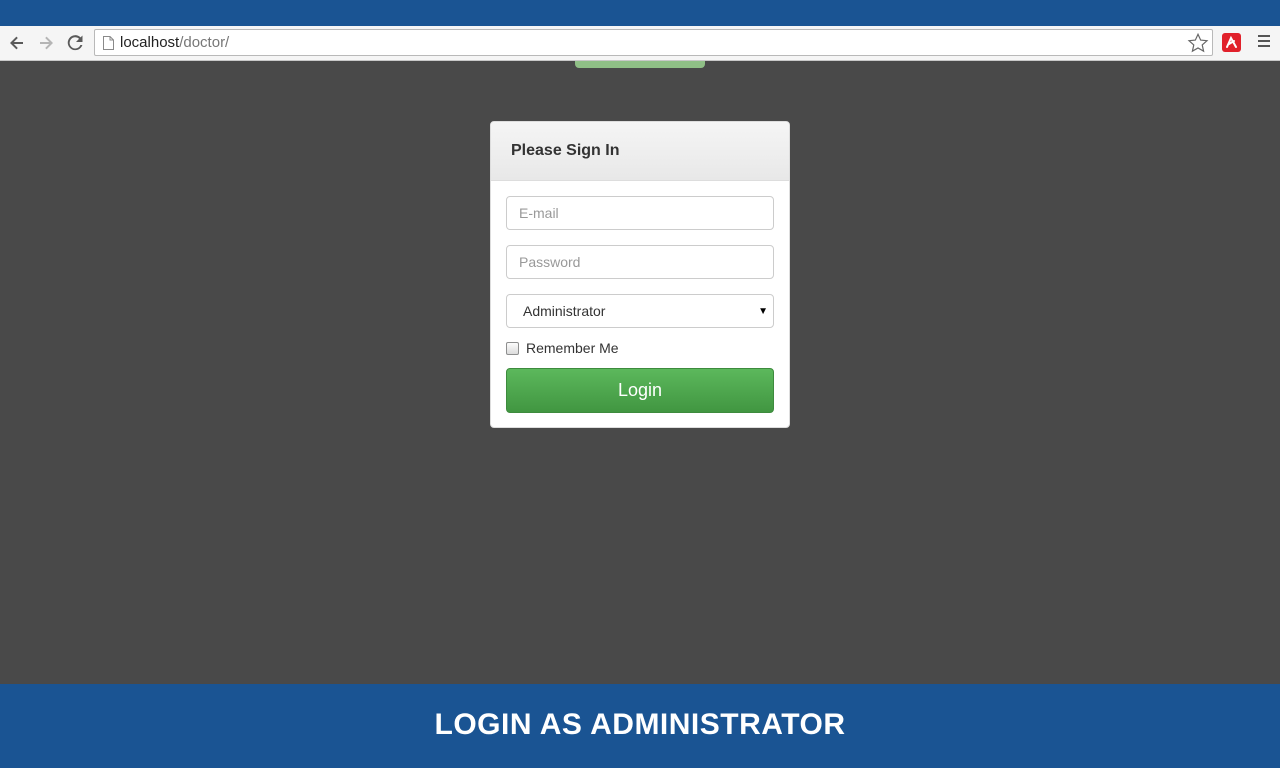 The height and width of the screenshot is (768, 1280). I want to click on address-bar: localhost/doctor/, so click(653, 42).